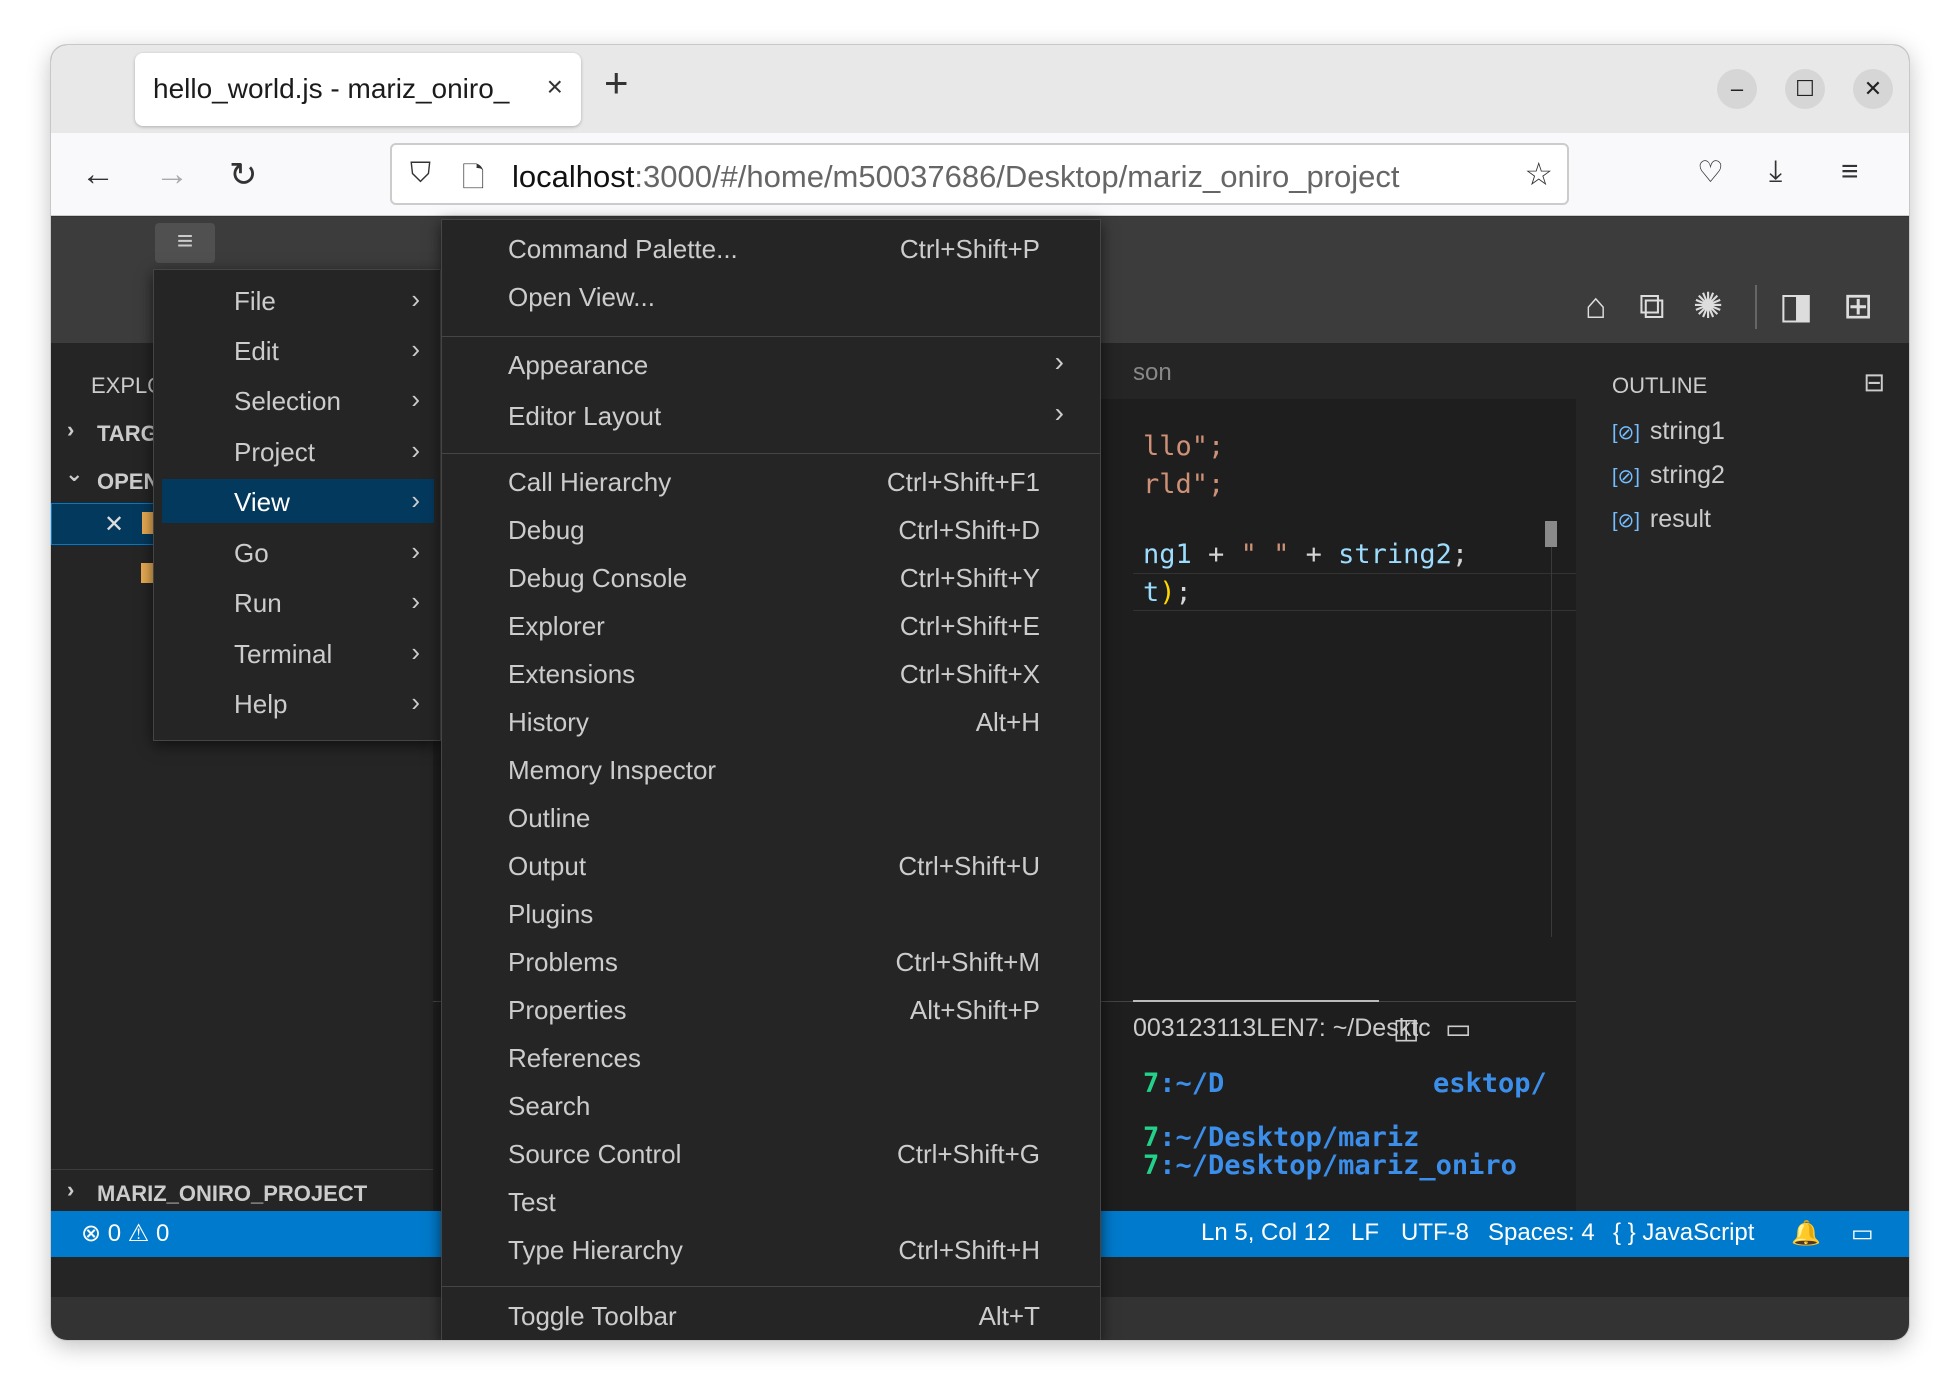 The height and width of the screenshot is (1394, 1954). Describe the element at coordinates (298, 350) in the screenshot. I see `menu-item-edit: Edit ›` at that location.